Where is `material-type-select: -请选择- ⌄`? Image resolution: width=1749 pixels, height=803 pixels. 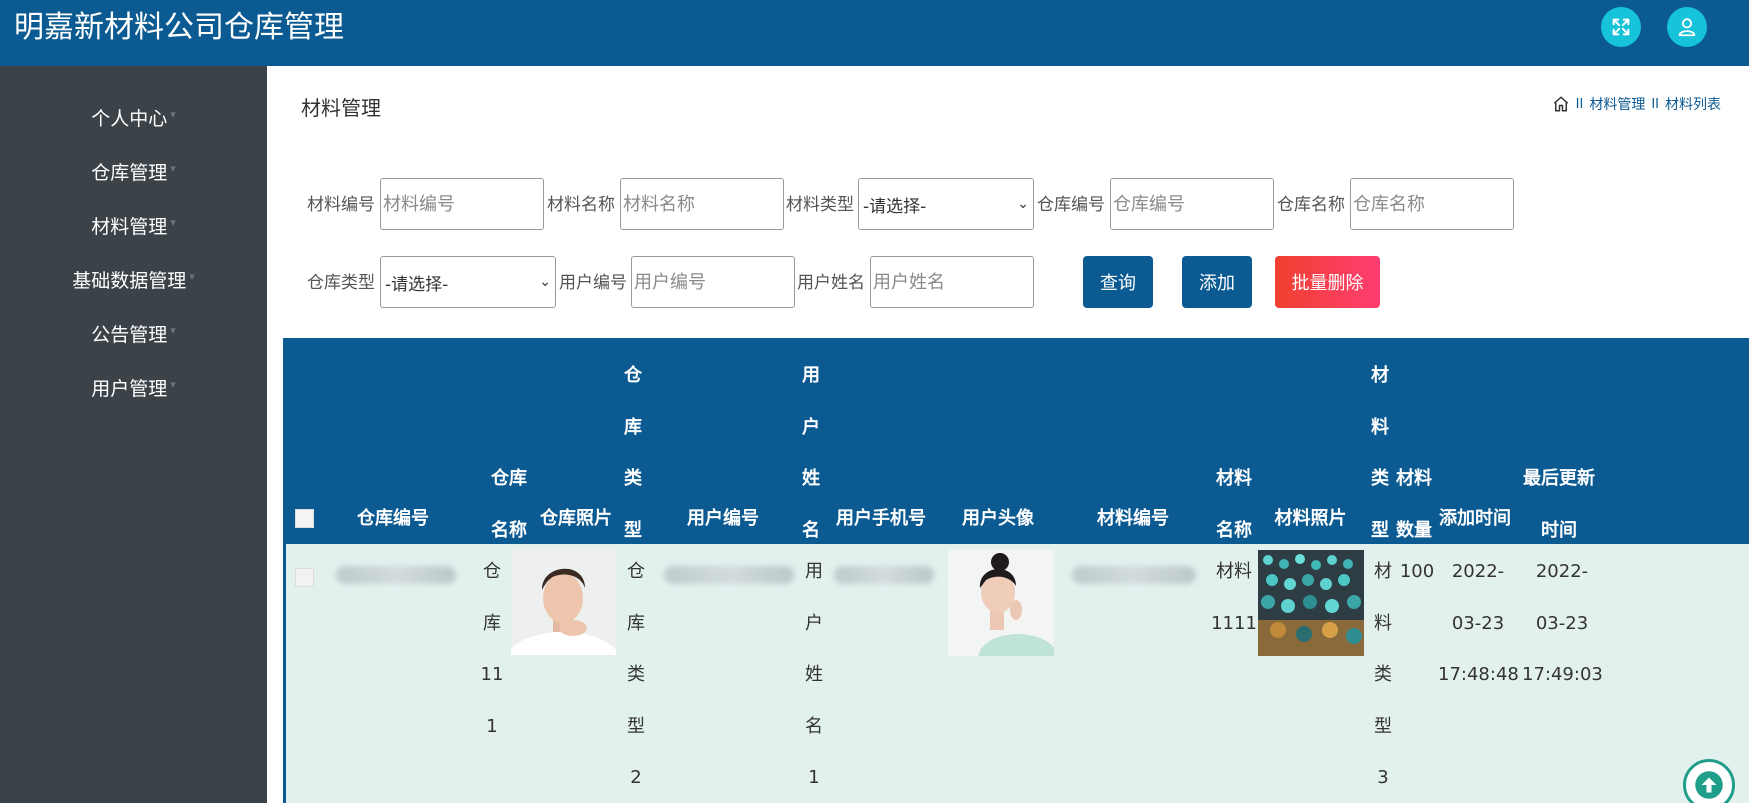
material-type-select: -请选择- ⌄ is located at coordinates (946, 204).